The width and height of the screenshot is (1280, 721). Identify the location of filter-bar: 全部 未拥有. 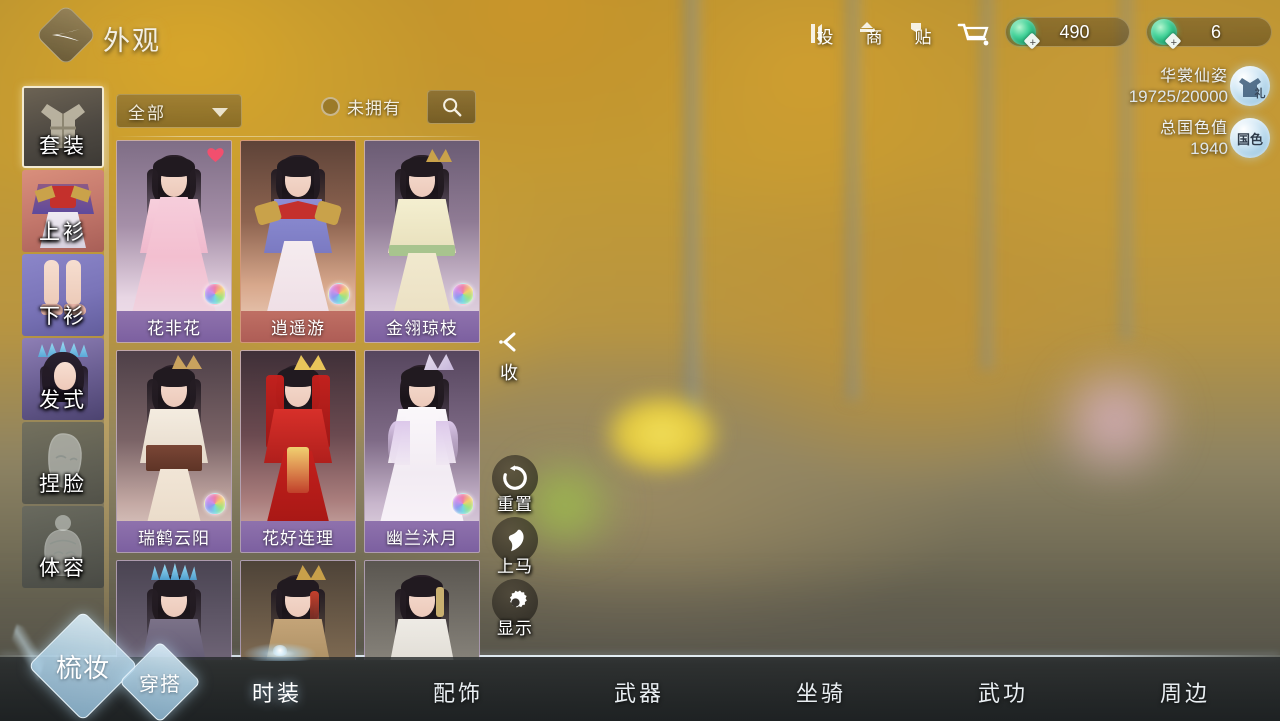
(296, 111).